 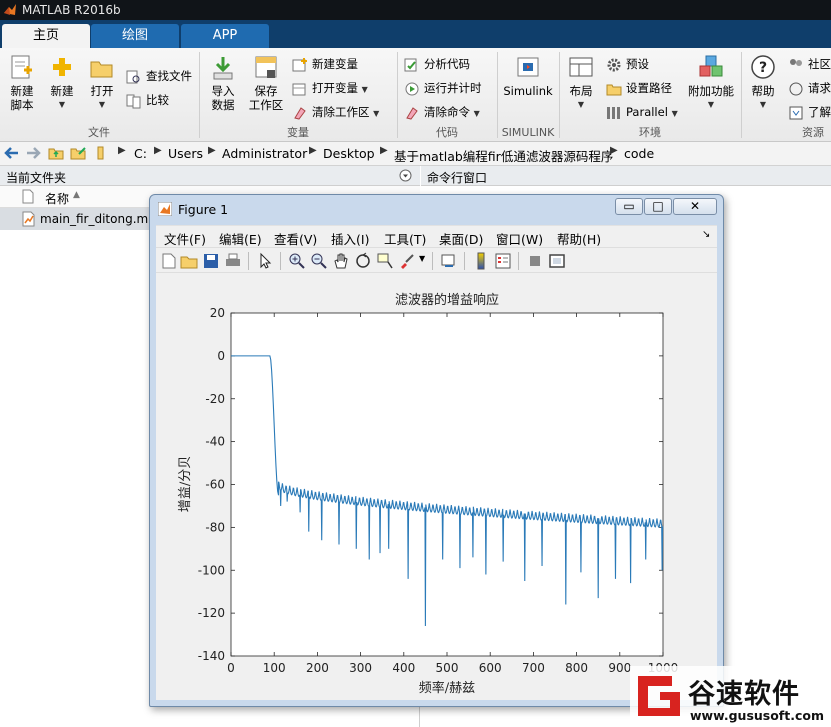 What do you see at coordinates (581, 83) in the screenshot?
I see `layout-button: 布局 ▼` at bounding box center [581, 83].